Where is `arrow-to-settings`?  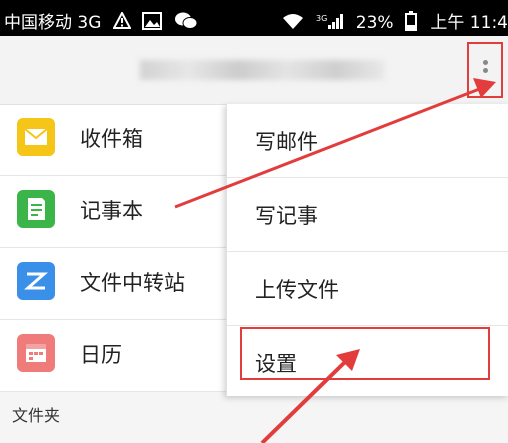 arrow-to-settings is located at coordinates (310, 396).